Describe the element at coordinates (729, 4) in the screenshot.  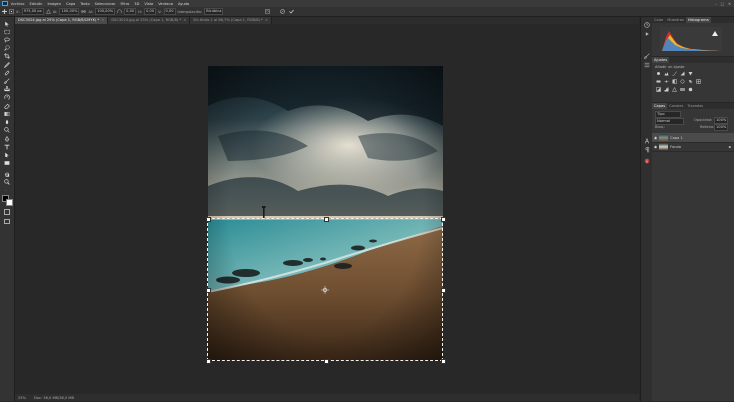
I see `close-icon: ✕` at that location.